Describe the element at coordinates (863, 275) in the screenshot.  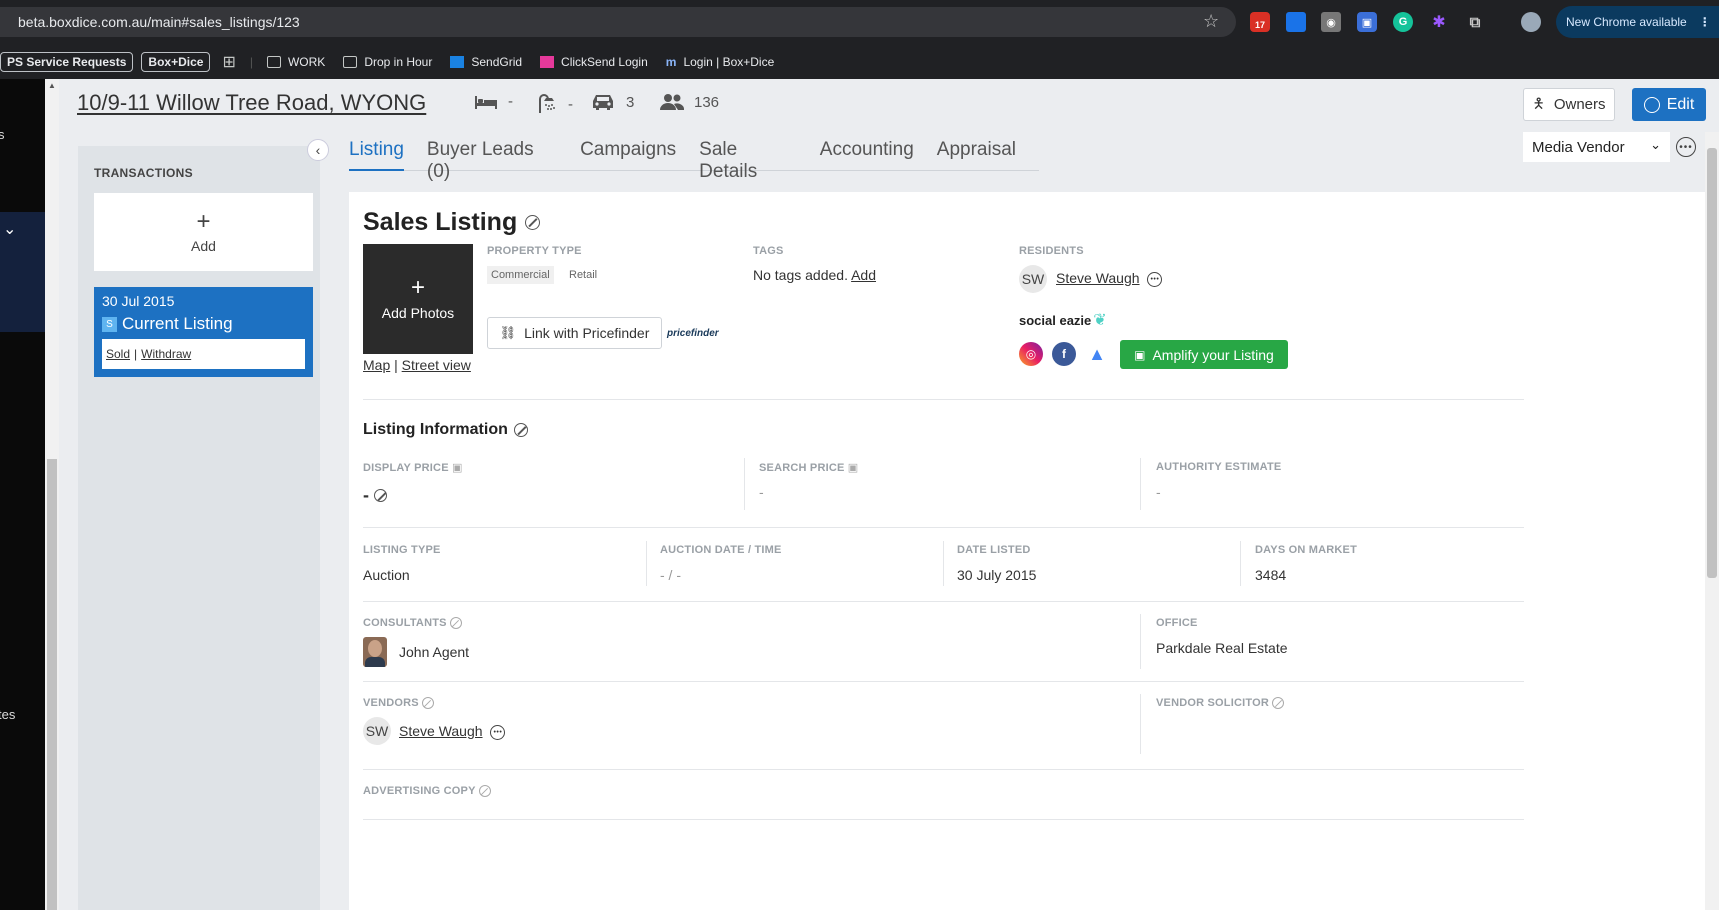
I see `add-tag-link: Add` at that location.